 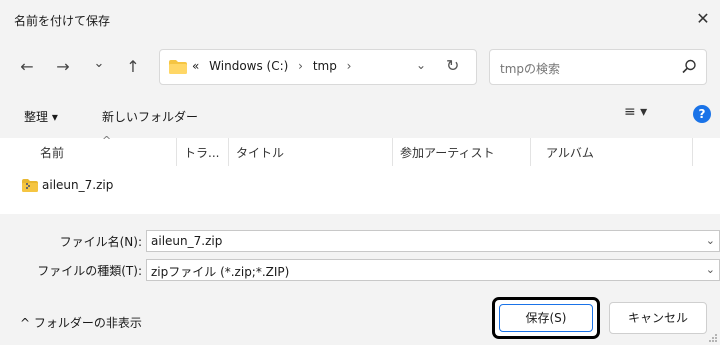 I want to click on search-box: tmpの検索, so click(x=598, y=67).